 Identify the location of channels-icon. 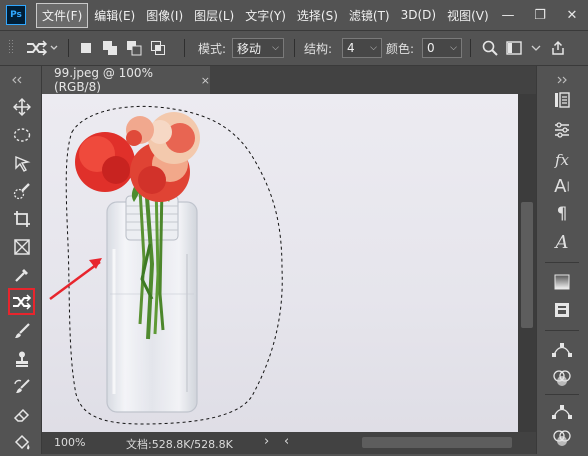
(562, 378).